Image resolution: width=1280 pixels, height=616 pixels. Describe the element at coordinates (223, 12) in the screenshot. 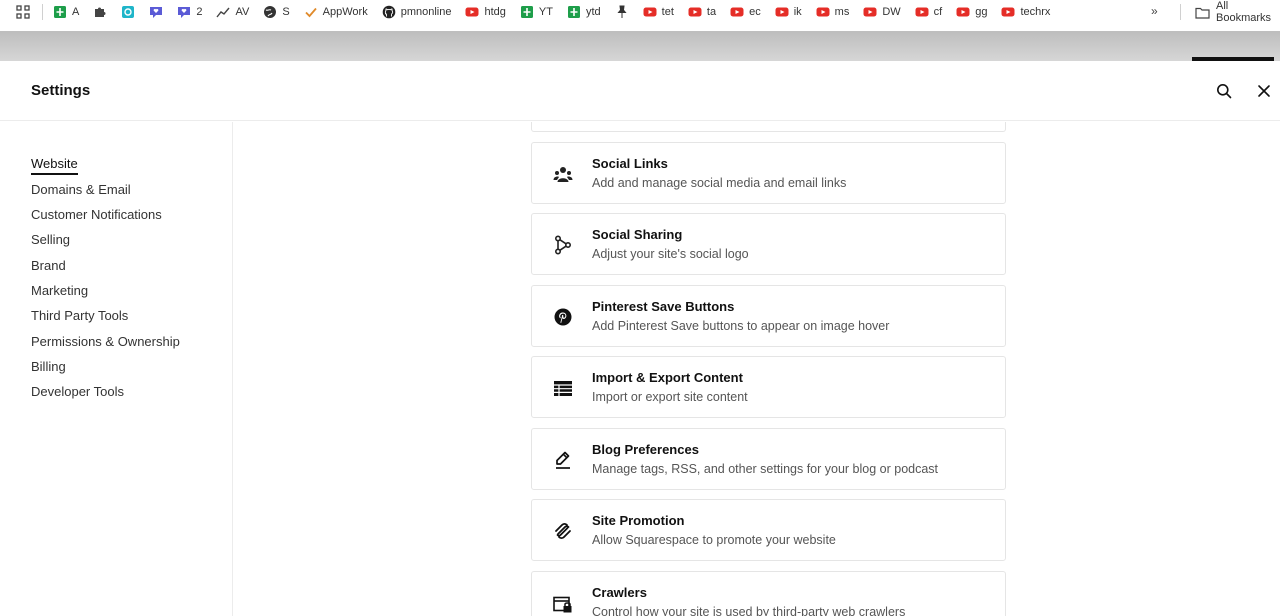

I see `trend-icon` at that location.